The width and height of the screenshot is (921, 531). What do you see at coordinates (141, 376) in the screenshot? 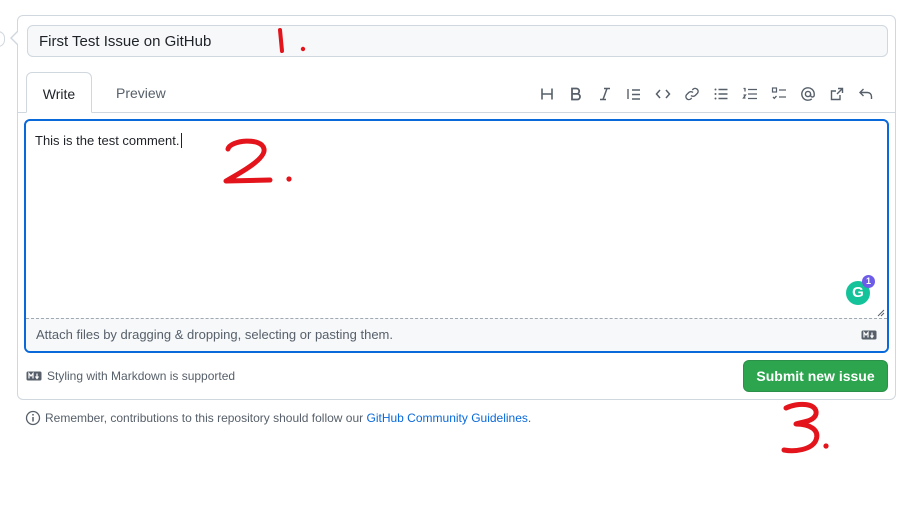
I see `markdown-note-text: Styling with Markdown is supported` at bounding box center [141, 376].